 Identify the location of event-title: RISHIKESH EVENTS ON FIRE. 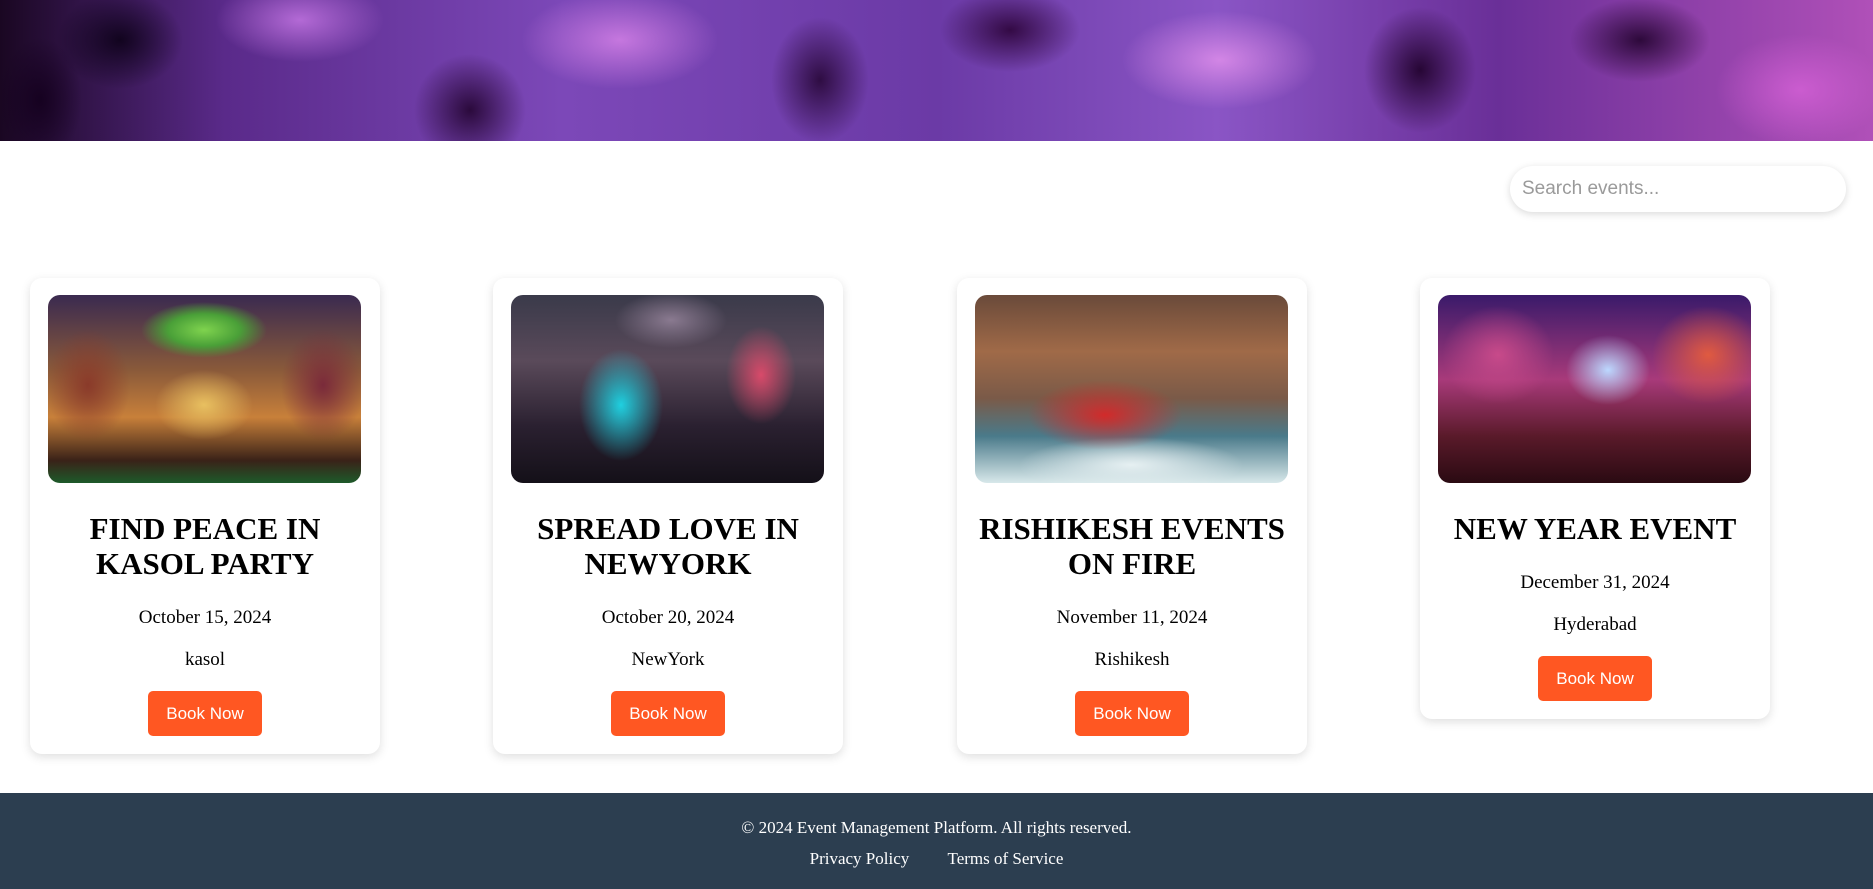
(1132, 546).